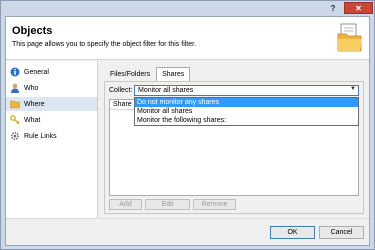 Image resolution: width=375 pixels, height=250 pixels. I want to click on ok-button: OK, so click(292, 232).